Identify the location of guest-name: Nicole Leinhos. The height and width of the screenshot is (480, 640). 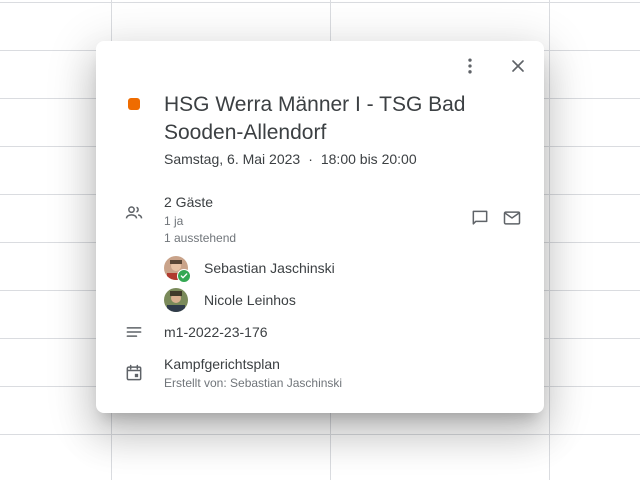
(250, 300).